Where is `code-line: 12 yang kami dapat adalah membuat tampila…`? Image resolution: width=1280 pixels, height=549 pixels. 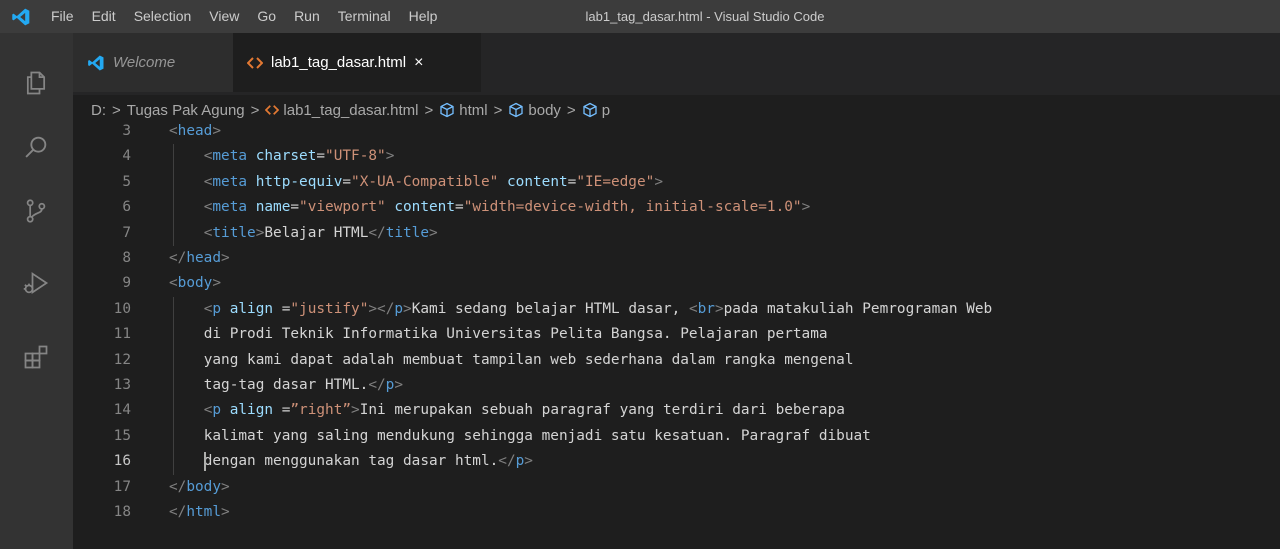 code-line: 12 yang kami dapat adalah membuat tampila… is located at coordinates (676, 360).